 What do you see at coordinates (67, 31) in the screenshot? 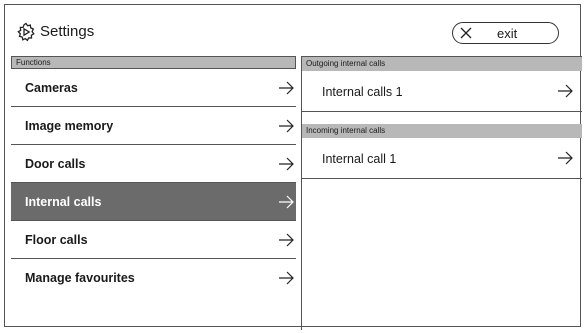
I see `page-title: Settings` at bounding box center [67, 31].